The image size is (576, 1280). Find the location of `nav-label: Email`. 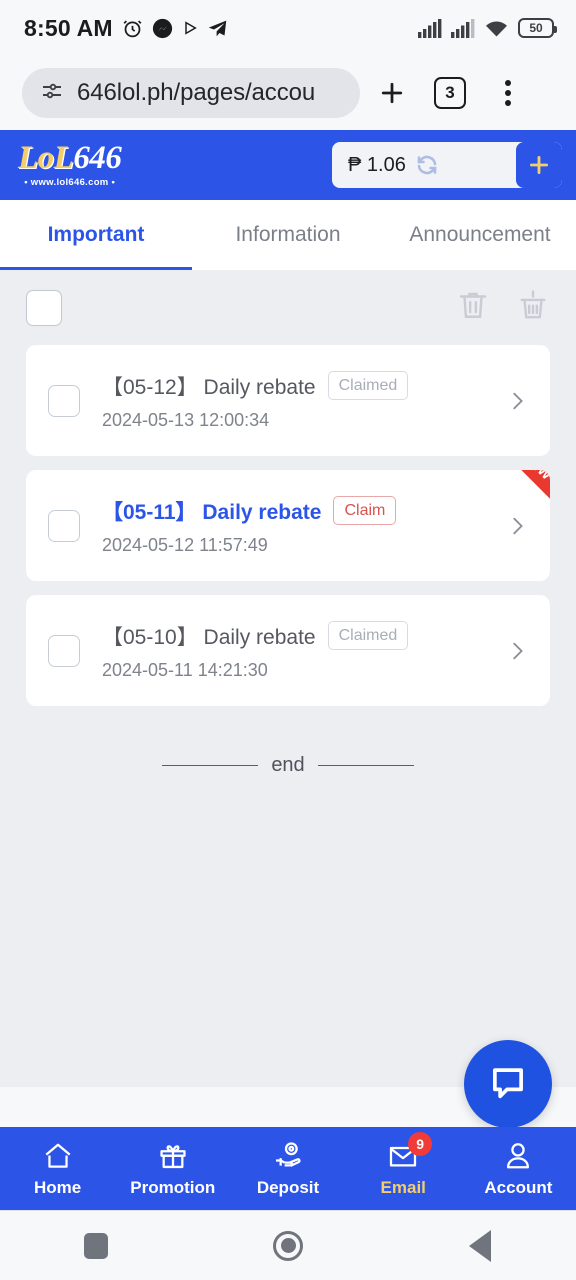

nav-label: Email is located at coordinates (403, 1187).